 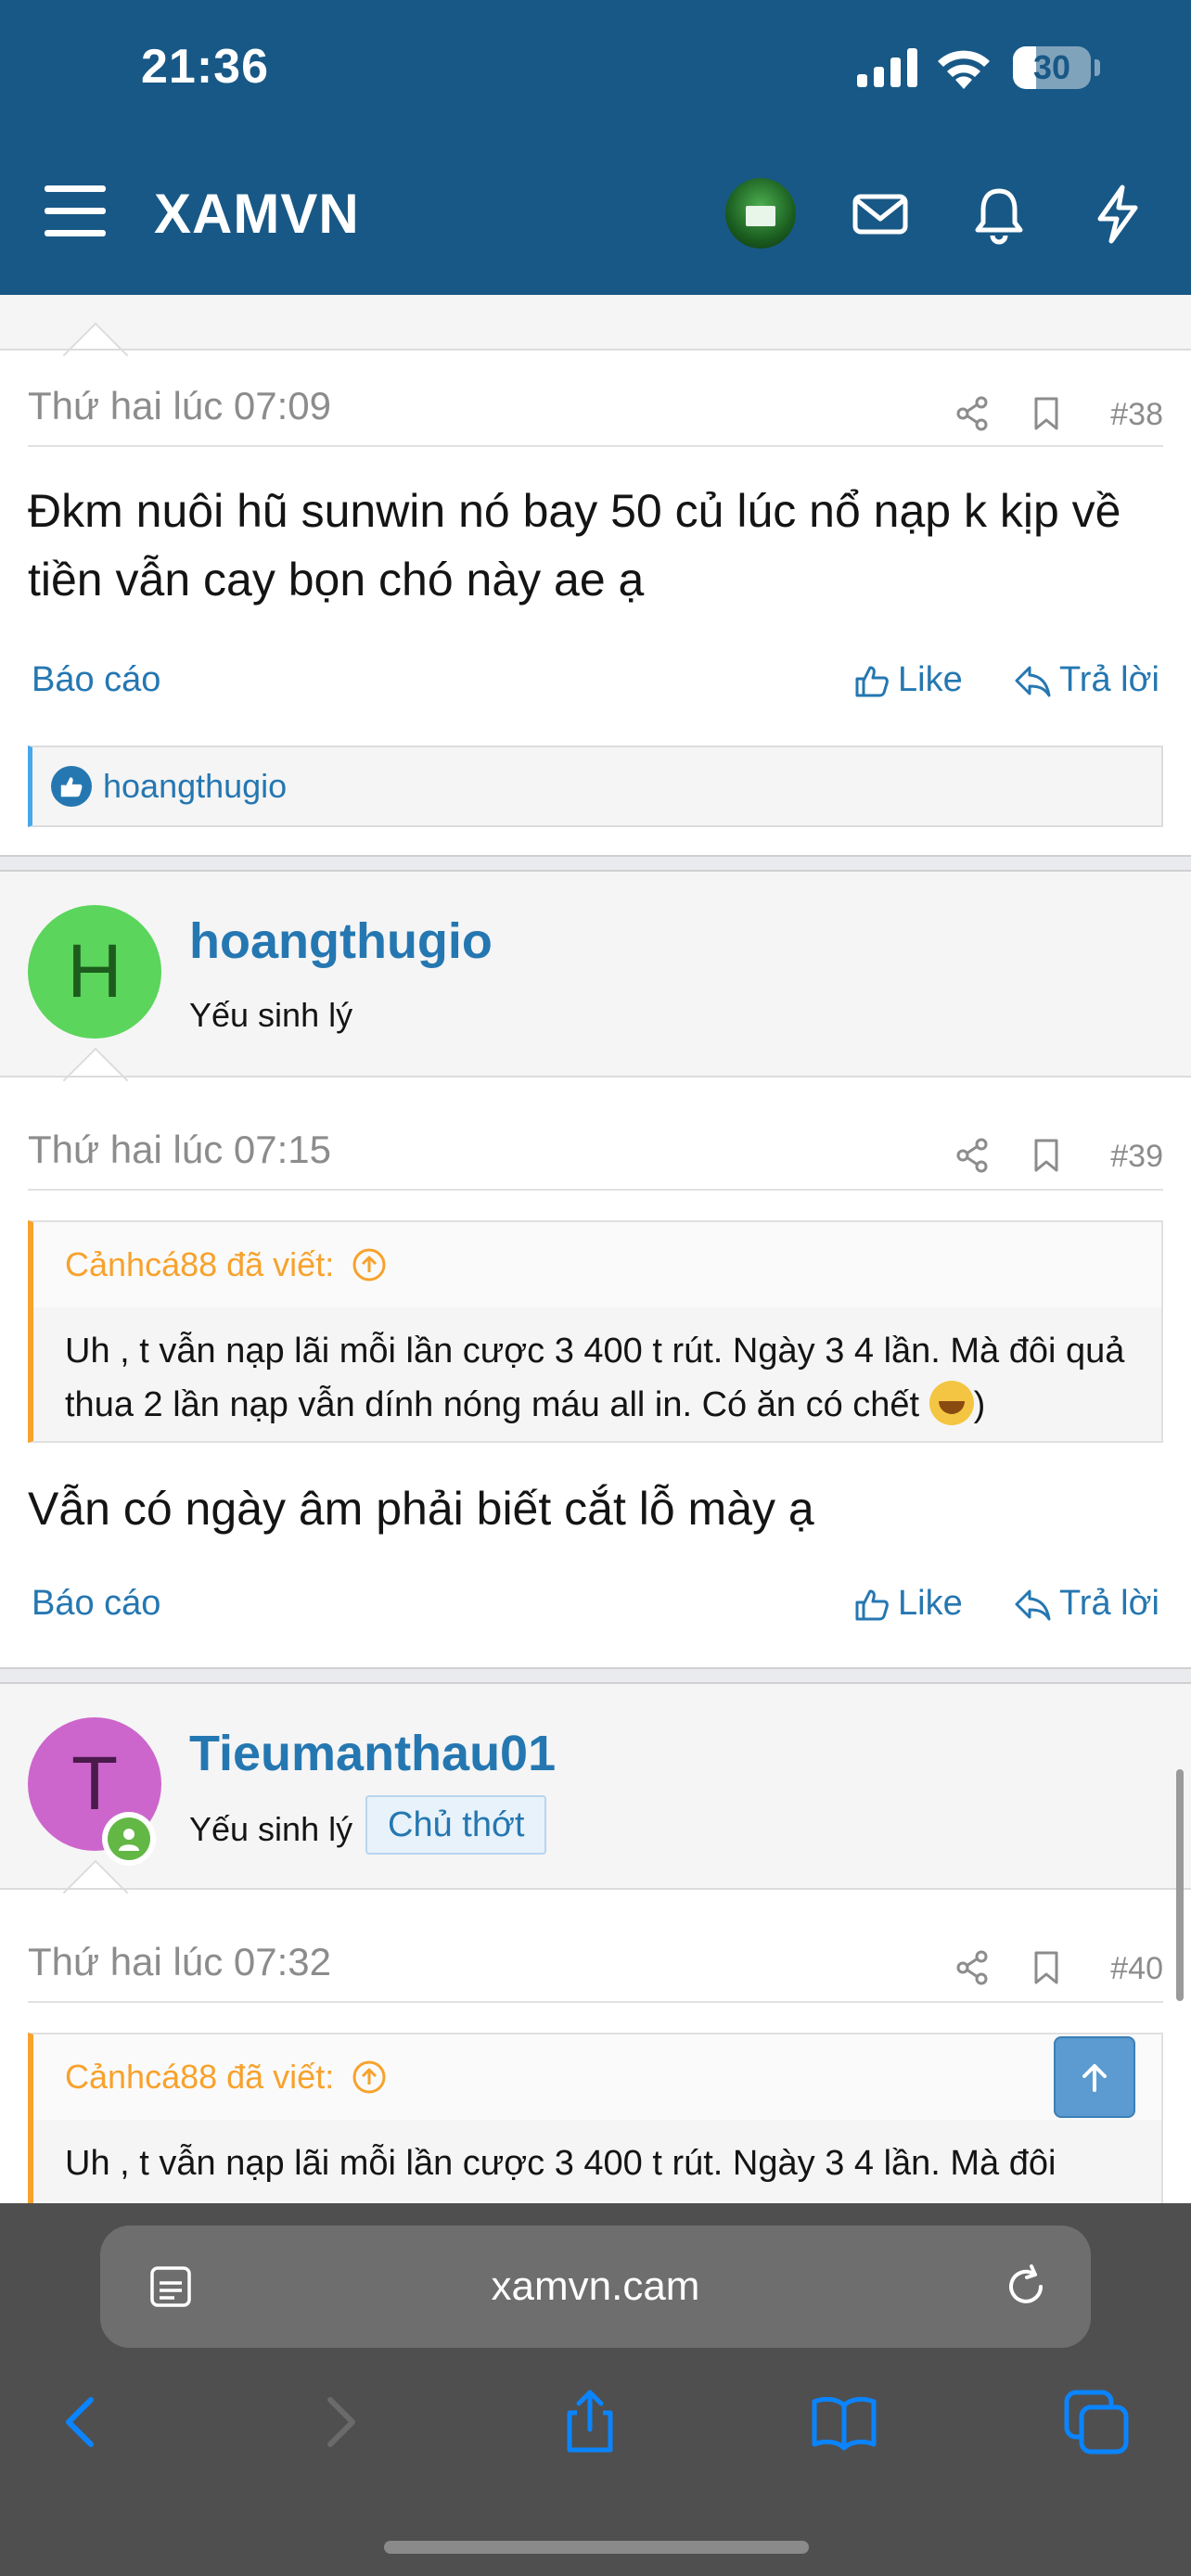 What do you see at coordinates (76, 211) in the screenshot?
I see `menu-icon` at bounding box center [76, 211].